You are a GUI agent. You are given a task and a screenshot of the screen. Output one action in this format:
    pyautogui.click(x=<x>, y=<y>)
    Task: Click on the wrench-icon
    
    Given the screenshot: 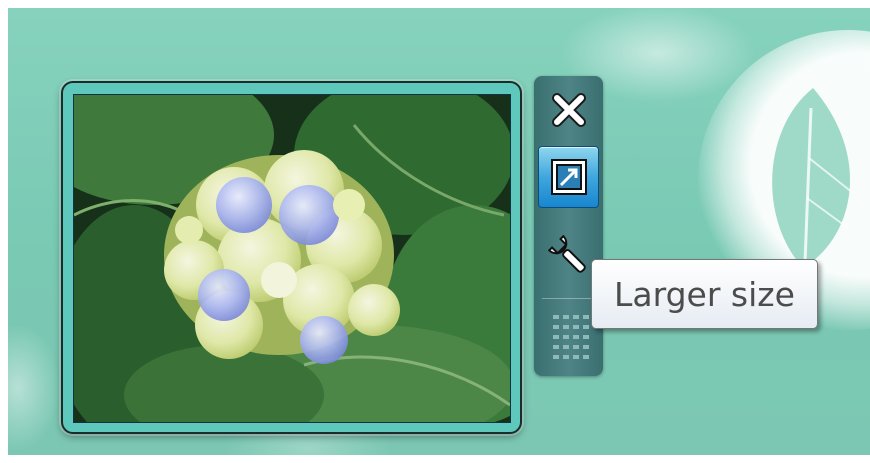 What is the action you would take?
    pyautogui.click(x=566, y=253)
    